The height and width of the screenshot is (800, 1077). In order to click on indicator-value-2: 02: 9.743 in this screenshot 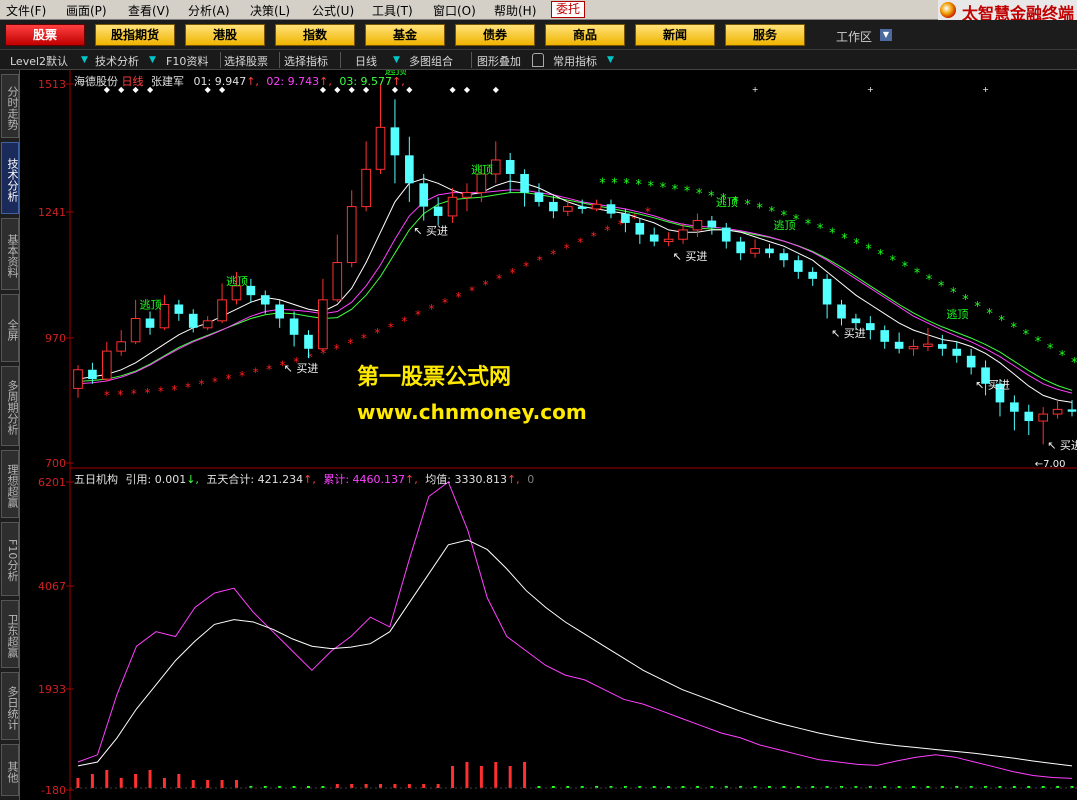, I will do `click(293, 81)`.